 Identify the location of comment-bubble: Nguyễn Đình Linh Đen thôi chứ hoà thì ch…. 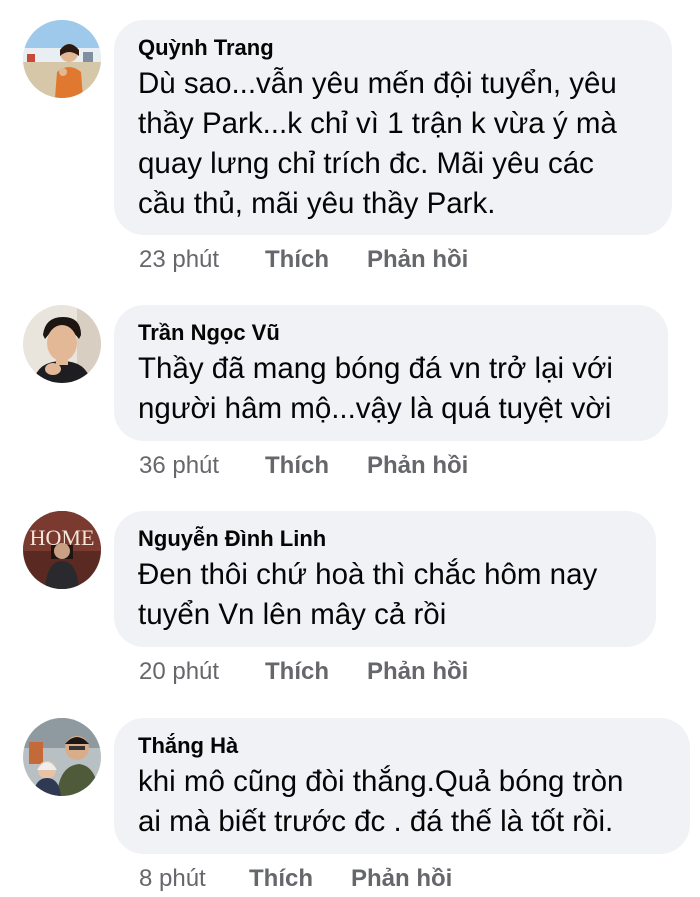
(385, 579).